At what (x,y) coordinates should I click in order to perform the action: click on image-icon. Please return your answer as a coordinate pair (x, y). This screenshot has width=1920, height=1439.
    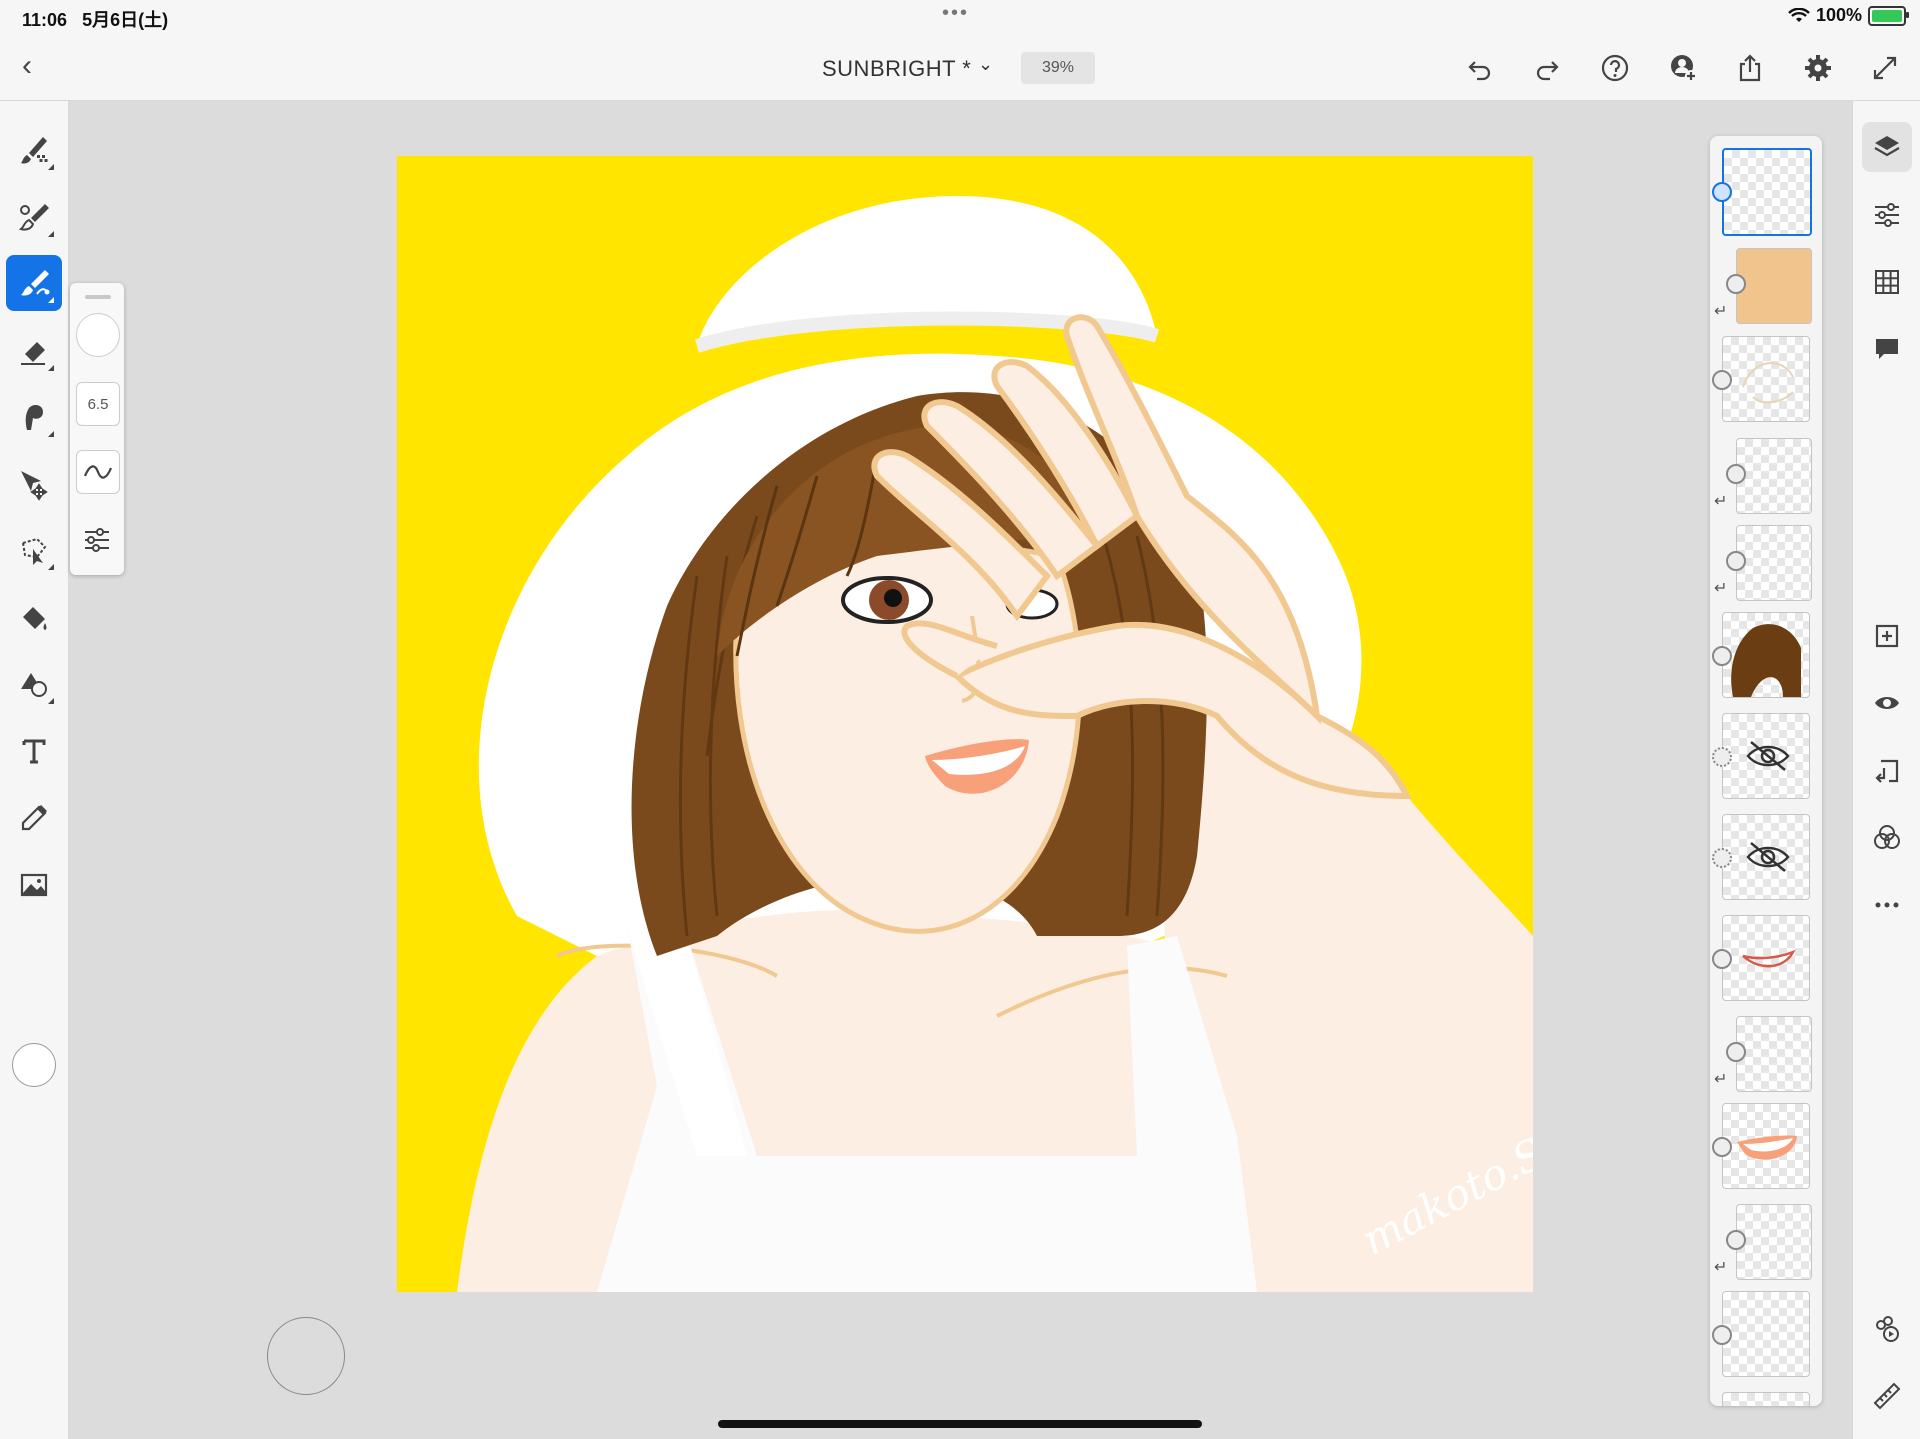
    Looking at the image, I should click on (34, 885).